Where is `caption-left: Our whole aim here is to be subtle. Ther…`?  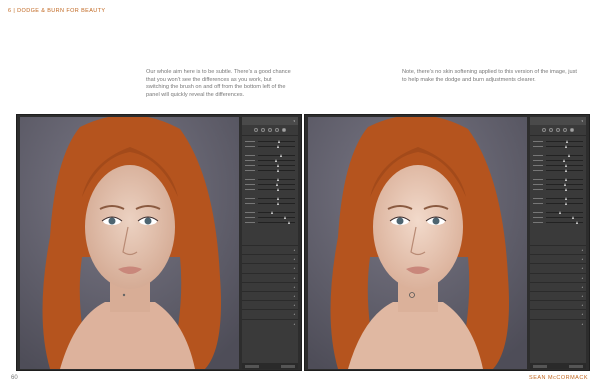
caption-left: Our whole aim here is to be subtle. Ther… is located at coordinates (218, 83).